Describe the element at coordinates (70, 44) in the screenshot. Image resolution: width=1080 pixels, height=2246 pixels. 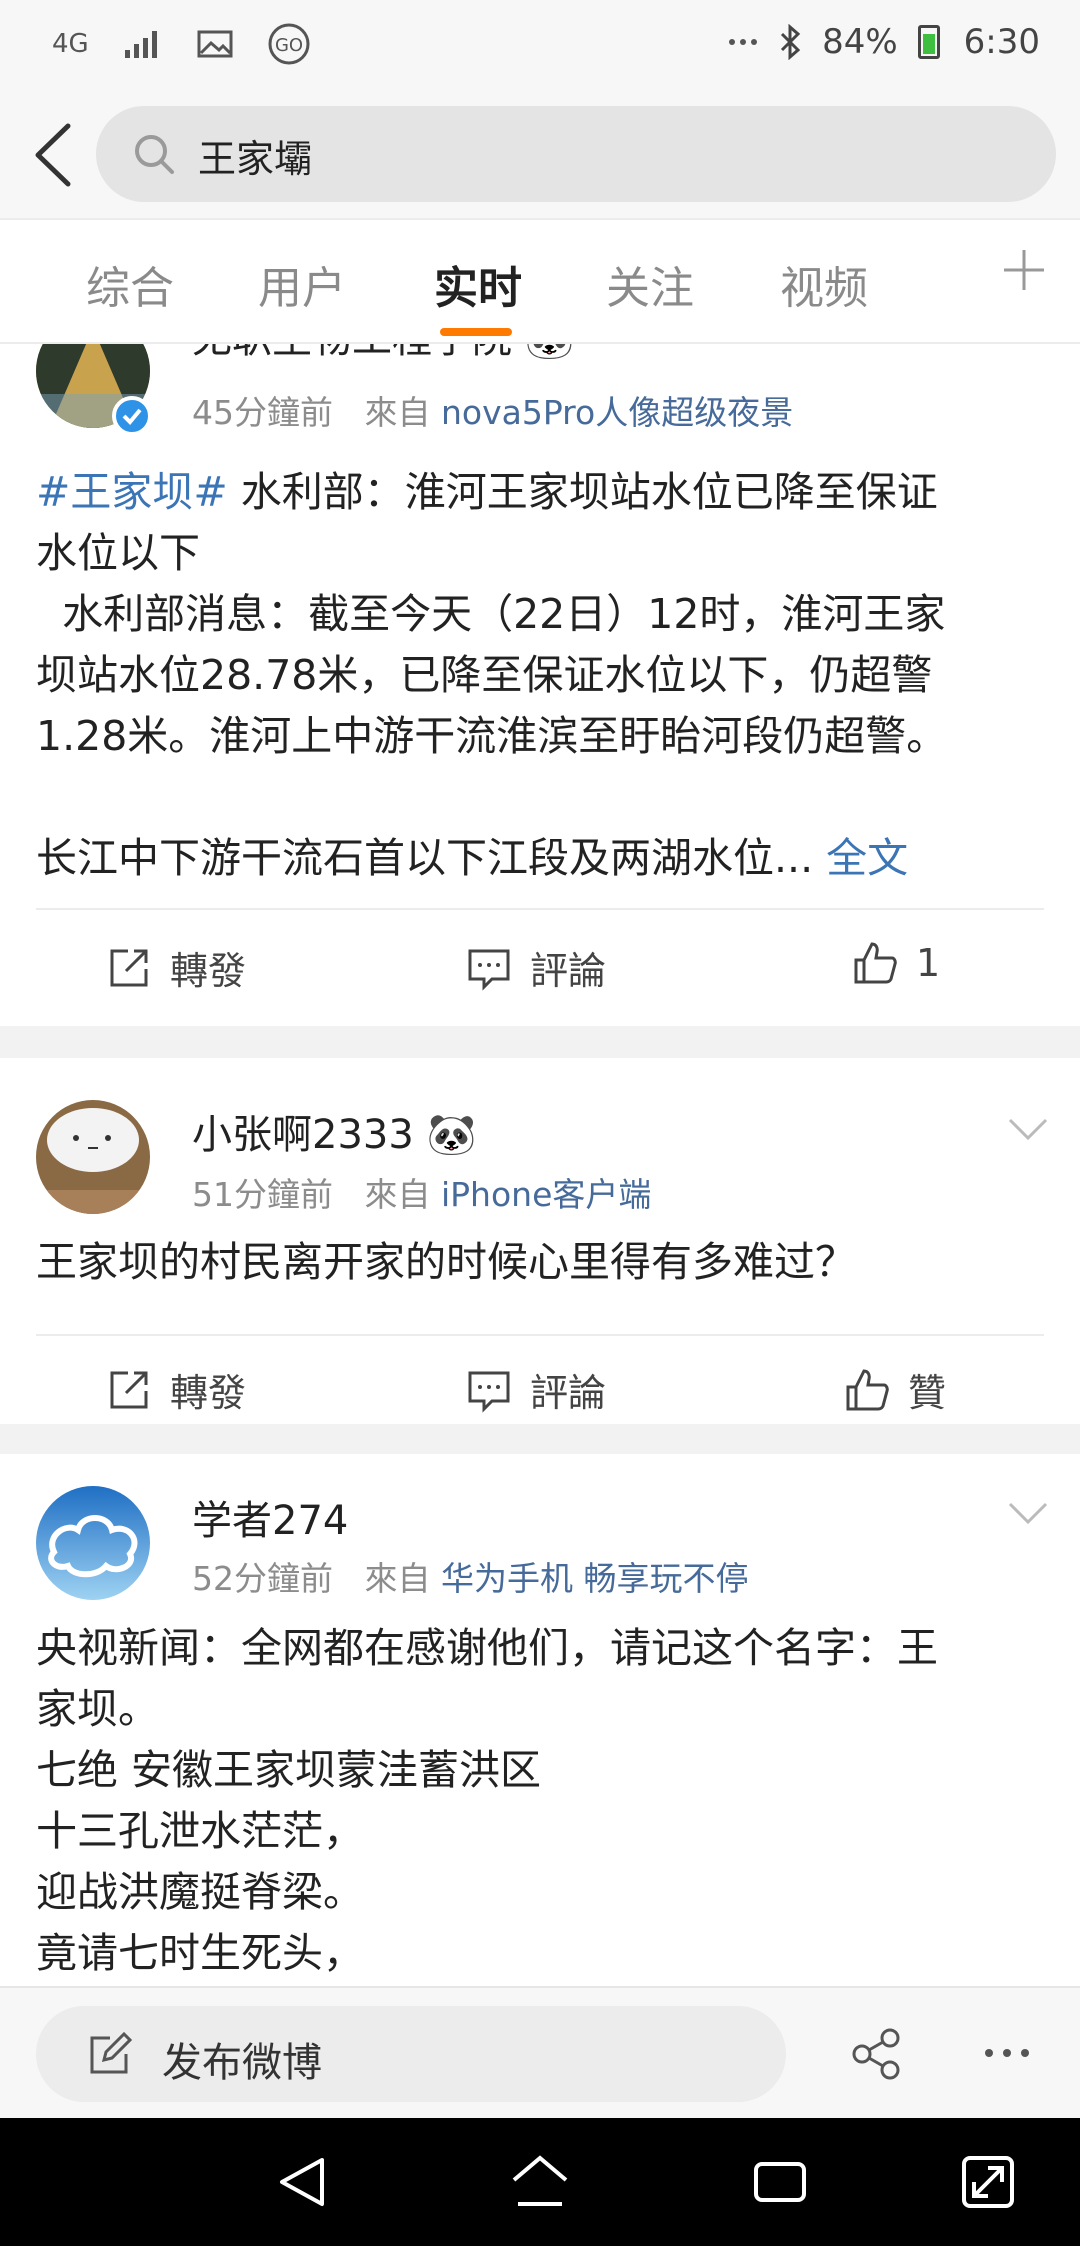
I see `network-type: 4G` at that location.